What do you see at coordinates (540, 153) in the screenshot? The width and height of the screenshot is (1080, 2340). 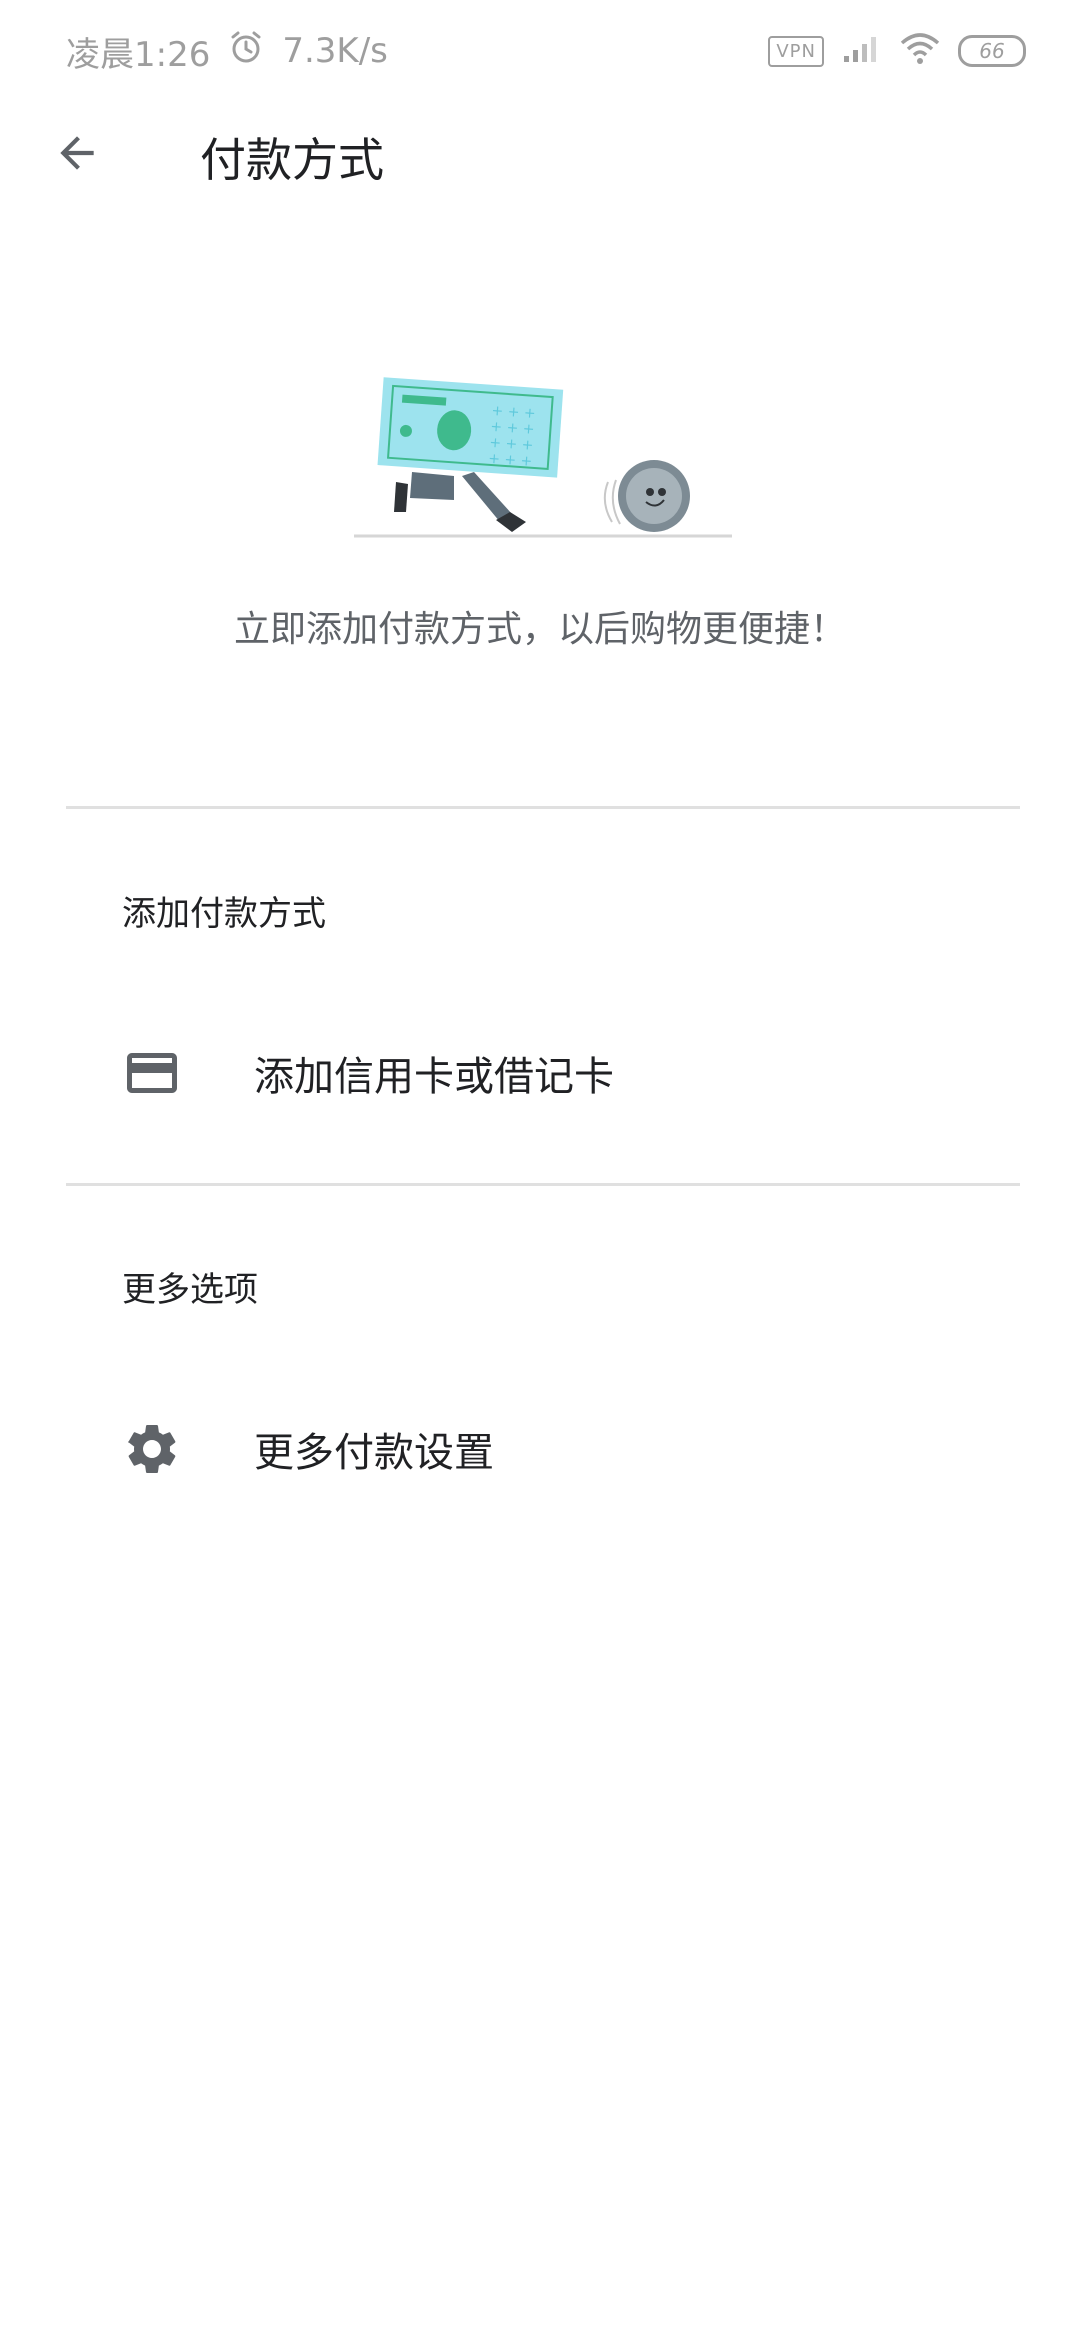 I see `app-bar: 付款方式` at bounding box center [540, 153].